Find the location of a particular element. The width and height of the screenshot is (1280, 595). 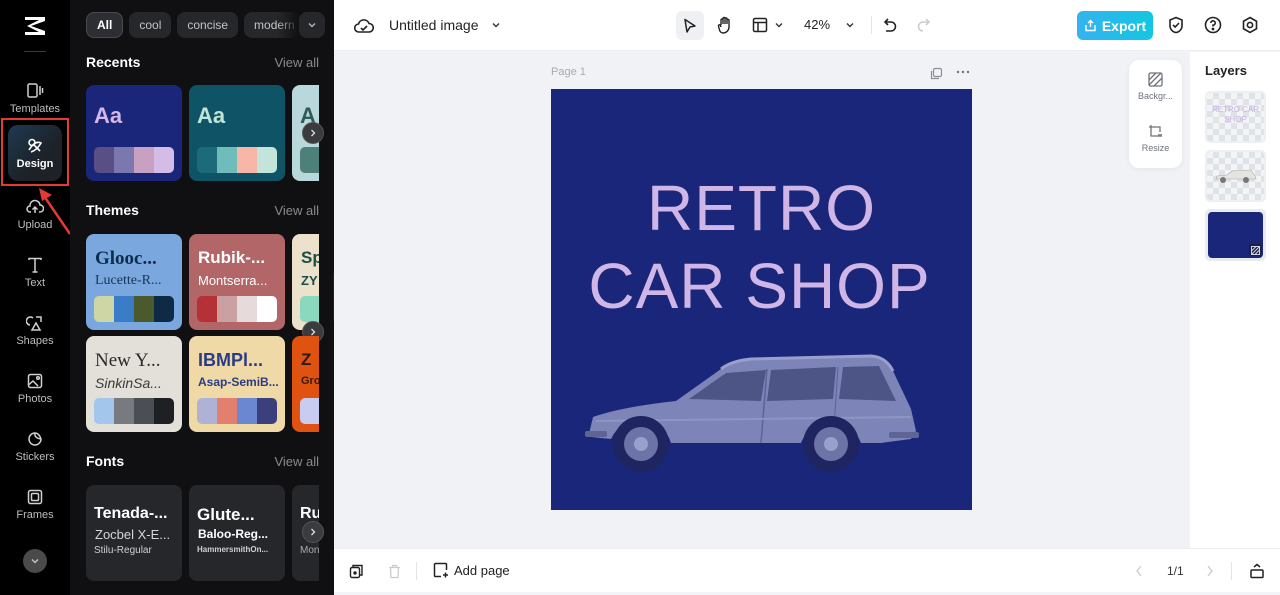

help-button is located at coordinates (1213, 25).